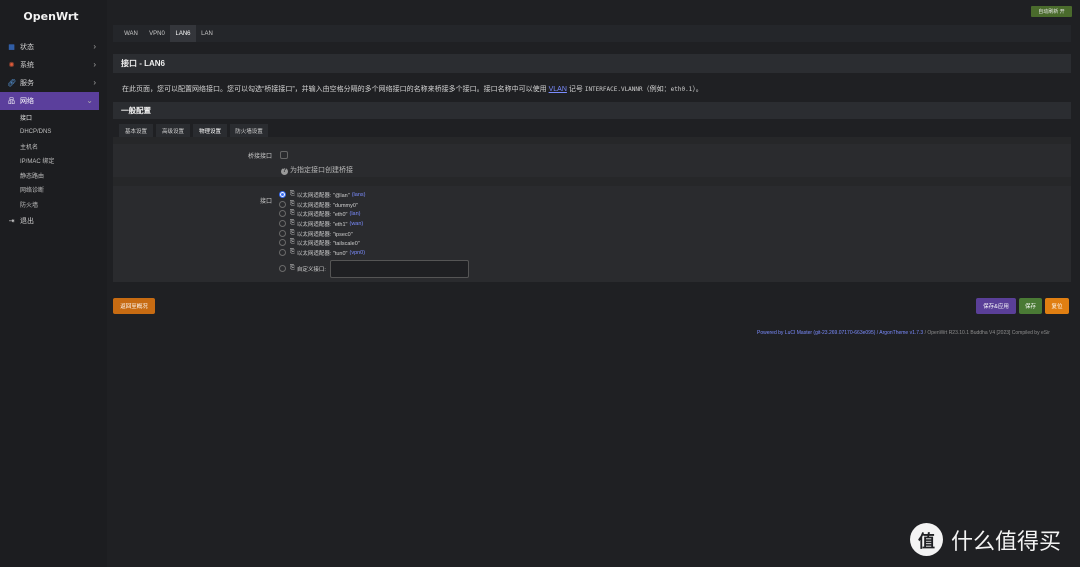  I want to click on watermark-text: 什么值得买, so click(1006, 542).